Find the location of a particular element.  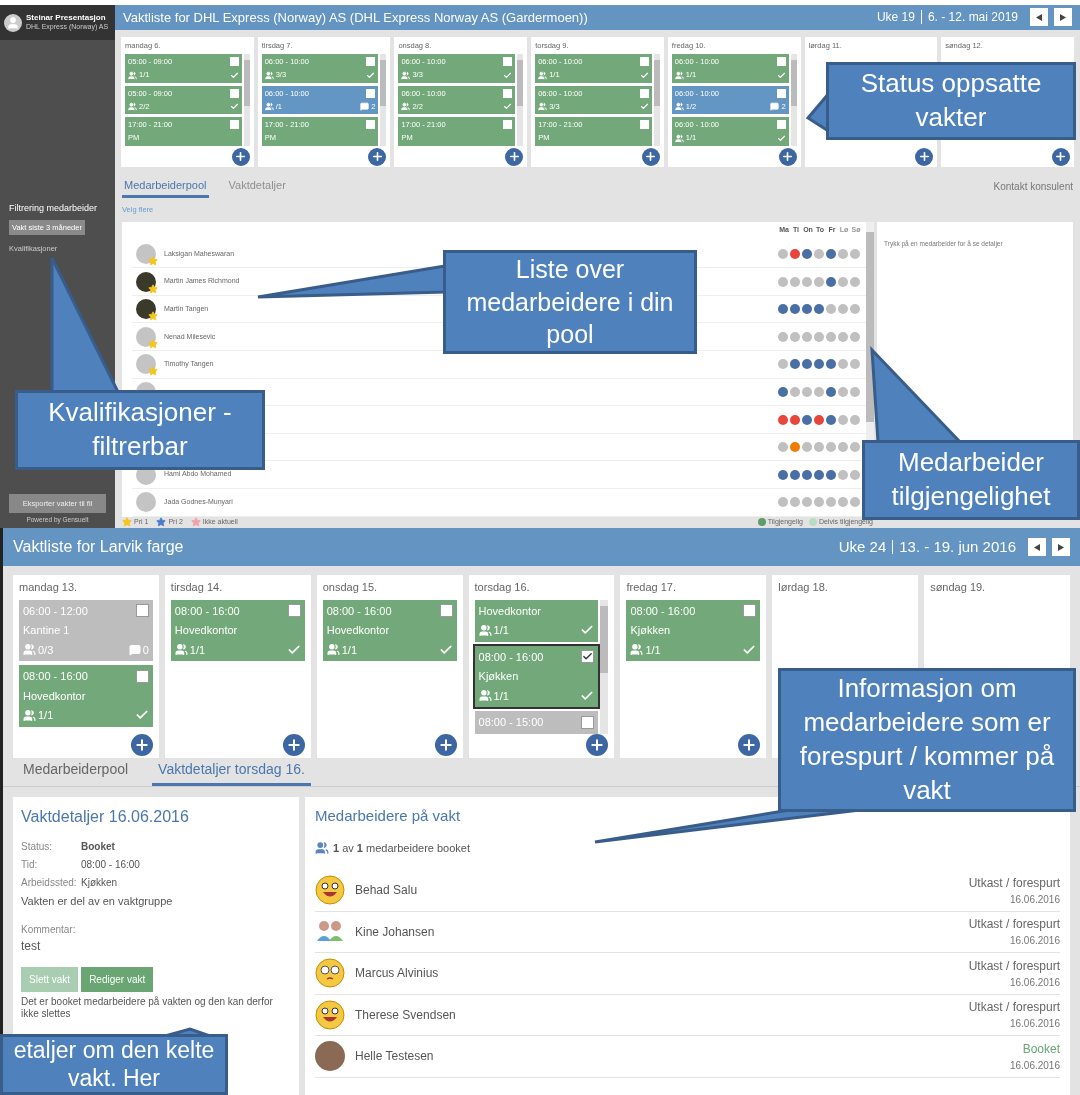

week-label: Uke 19 is located at coordinates (895, 18).